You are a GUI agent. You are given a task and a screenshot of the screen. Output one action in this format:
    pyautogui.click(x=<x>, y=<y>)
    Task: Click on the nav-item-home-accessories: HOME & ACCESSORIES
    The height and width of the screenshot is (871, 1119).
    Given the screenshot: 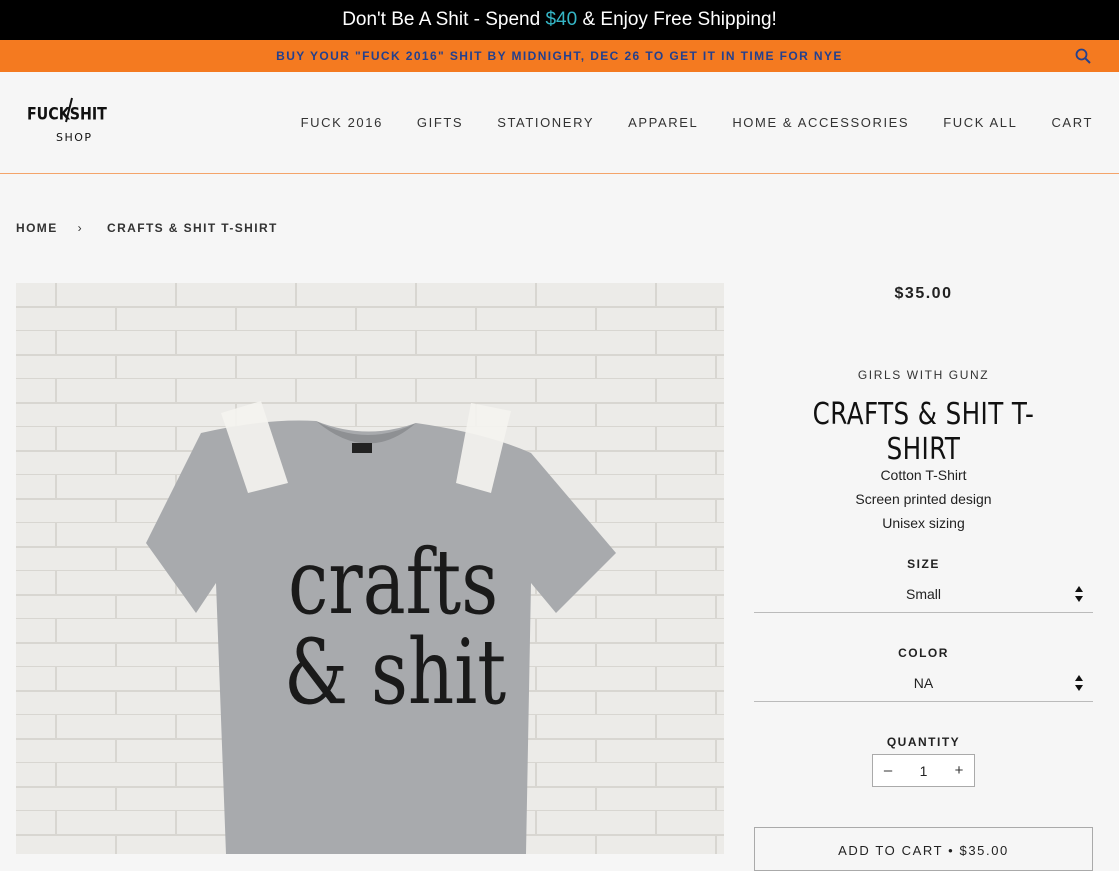 What is the action you would take?
    pyautogui.click(x=820, y=122)
    